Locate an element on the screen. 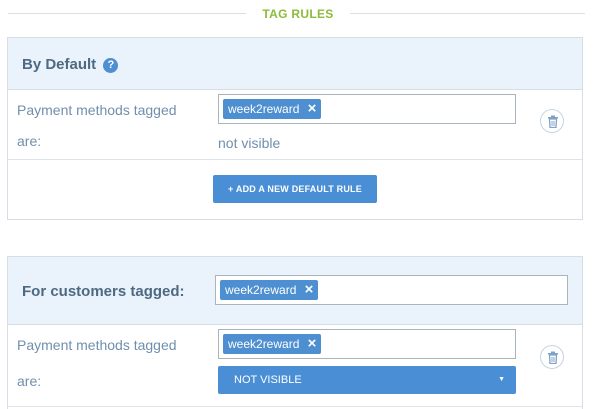 The height and width of the screenshot is (409, 595). customer-panel-title: For customers tagged: is located at coordinates (103, 291).